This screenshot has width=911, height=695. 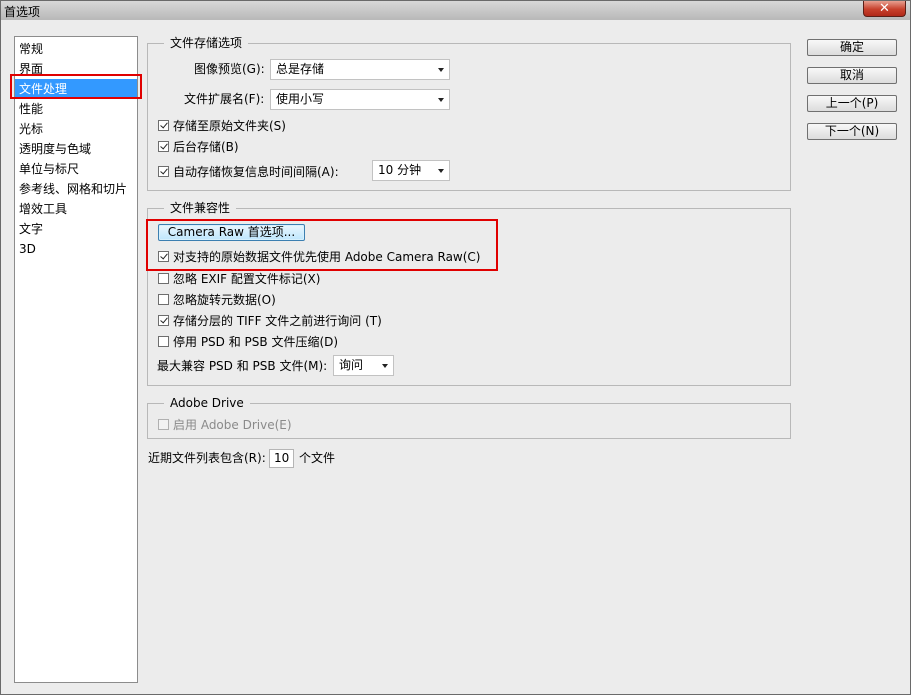 I want to click on sidebar-item-general: 常规, so click(x=76, y=49).